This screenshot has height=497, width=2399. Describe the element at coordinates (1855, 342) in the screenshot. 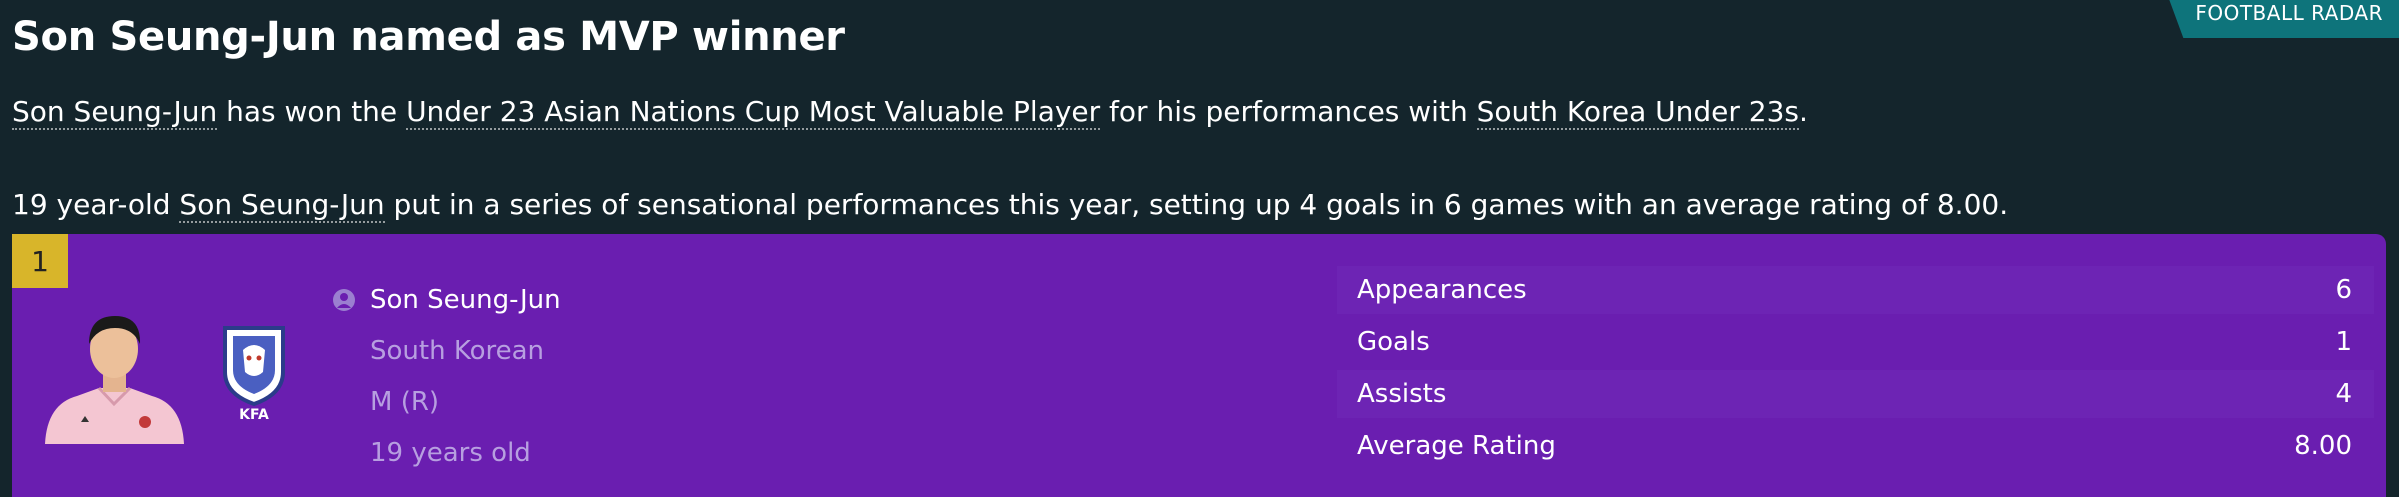

I see `stat-row-goals: Goals 1` at that location.